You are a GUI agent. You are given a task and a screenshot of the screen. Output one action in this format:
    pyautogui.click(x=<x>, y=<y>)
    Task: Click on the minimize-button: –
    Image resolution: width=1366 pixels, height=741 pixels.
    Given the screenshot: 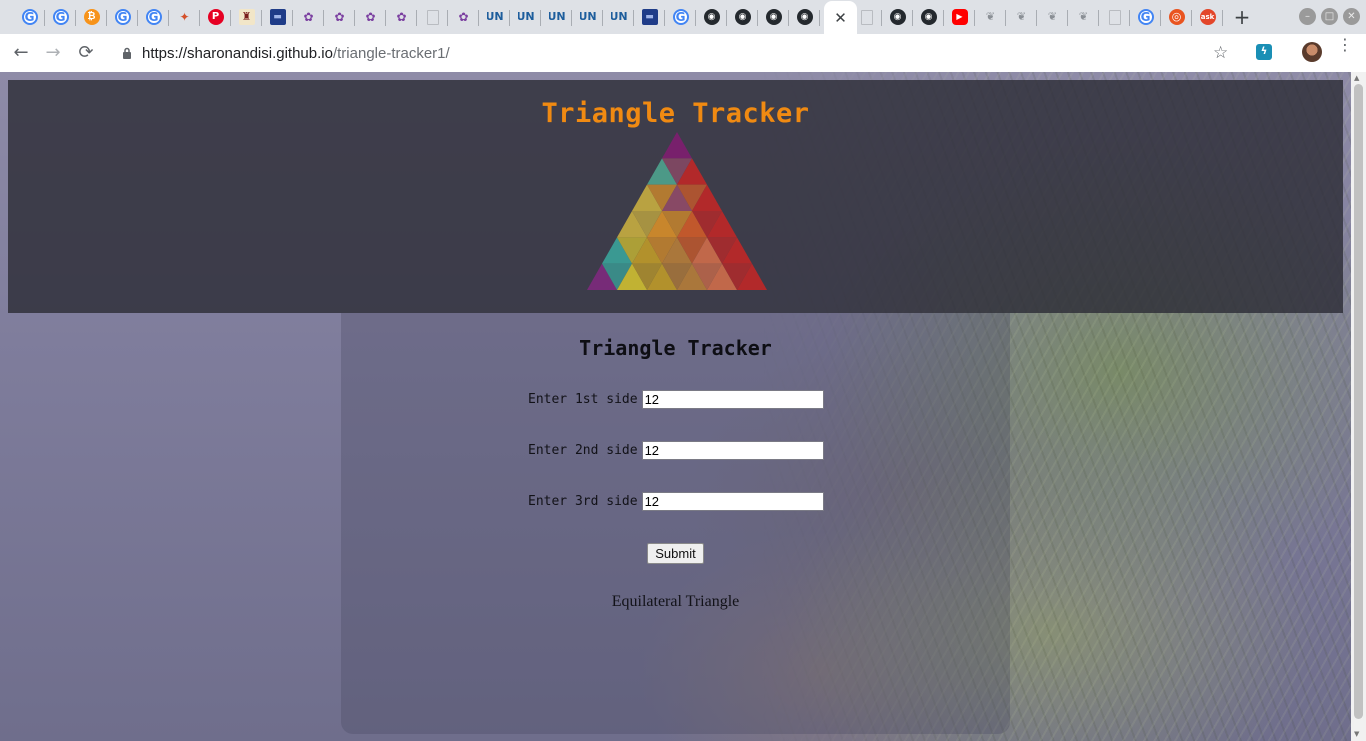 What is the action you would take?
    pyautogui.click(x=1307, y=16)
    